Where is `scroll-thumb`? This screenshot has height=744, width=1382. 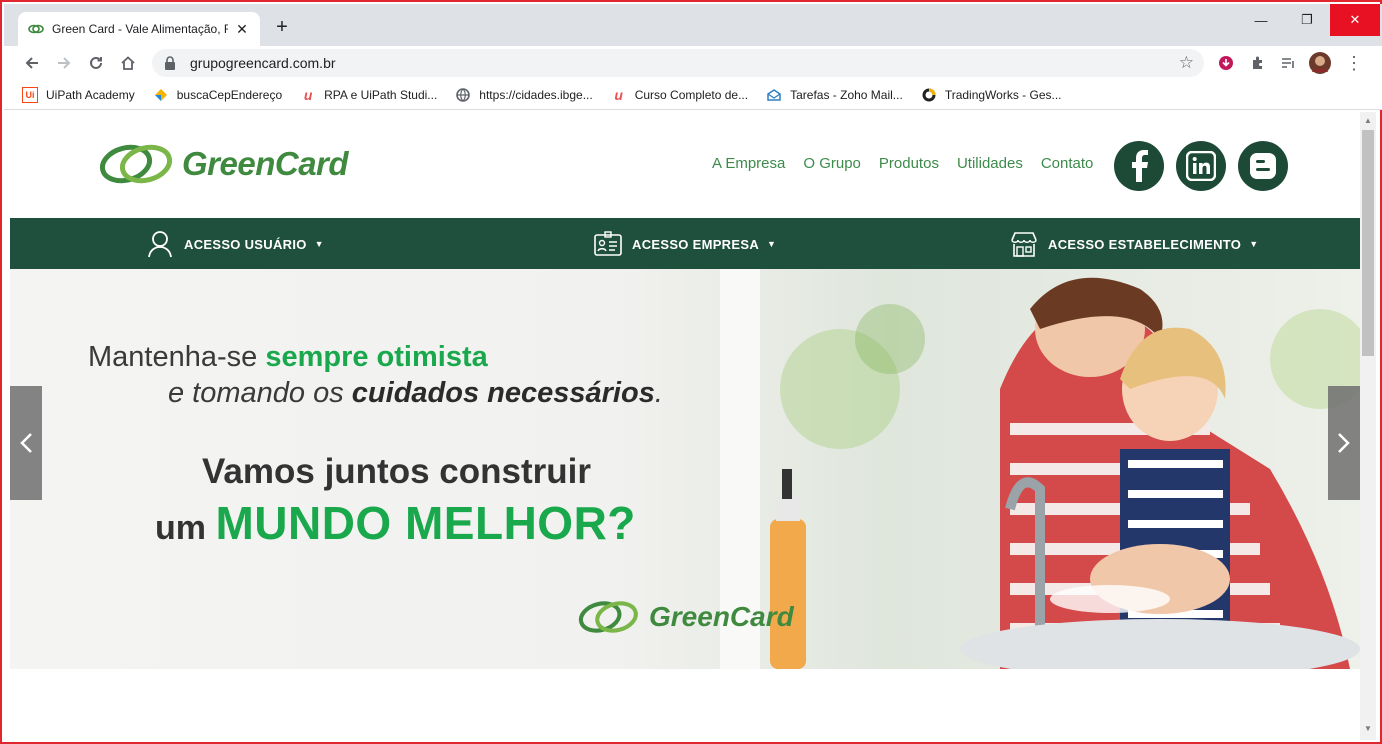
scroll-thumb is located at coordinates (1368, 243).